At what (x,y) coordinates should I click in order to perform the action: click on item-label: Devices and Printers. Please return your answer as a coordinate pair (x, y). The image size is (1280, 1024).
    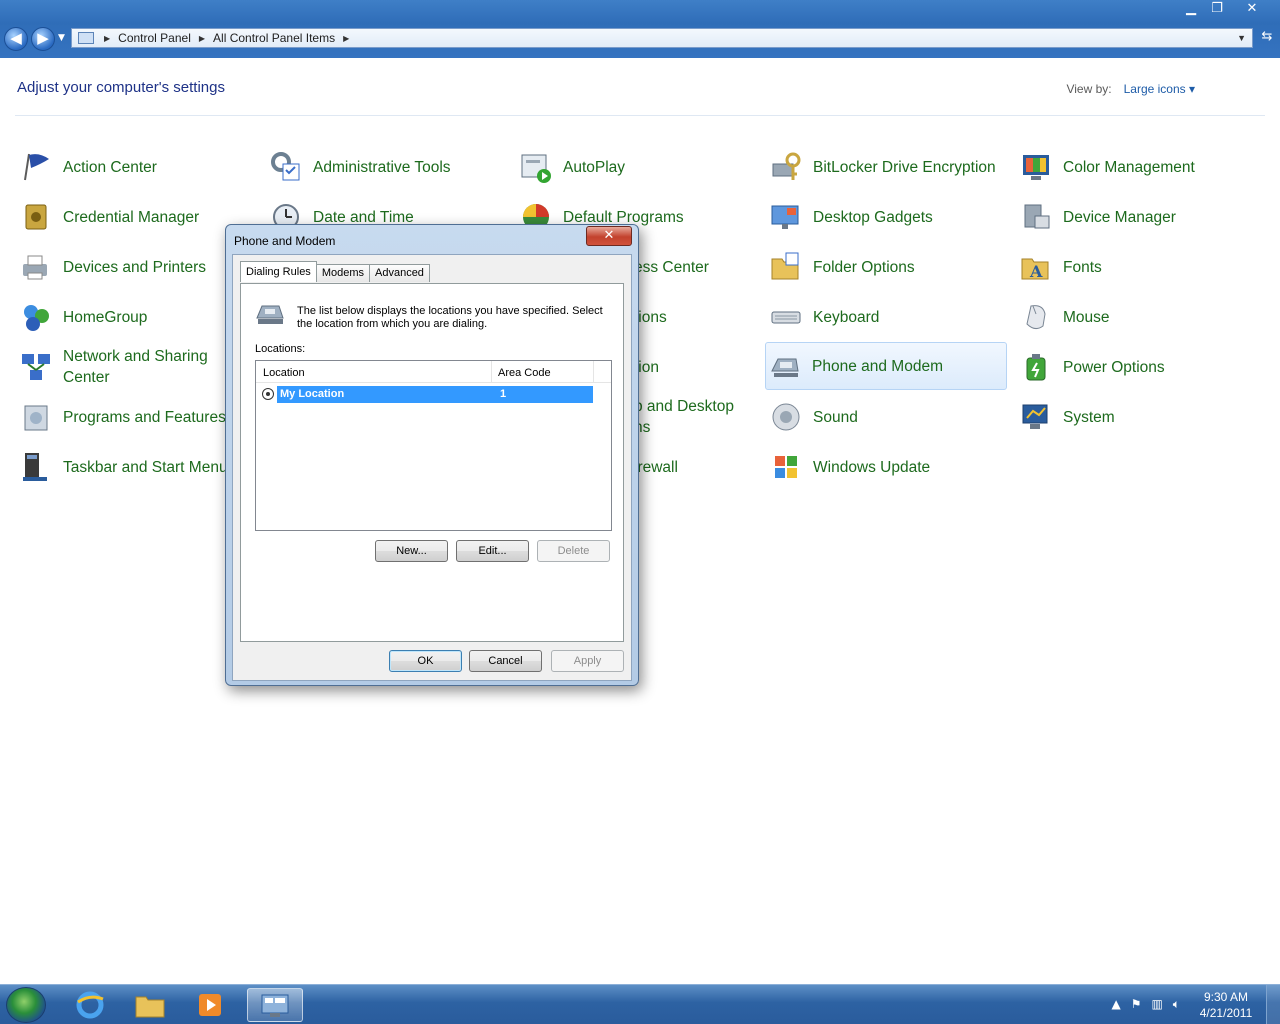
    Looking at the image, I should click on (135, 267).